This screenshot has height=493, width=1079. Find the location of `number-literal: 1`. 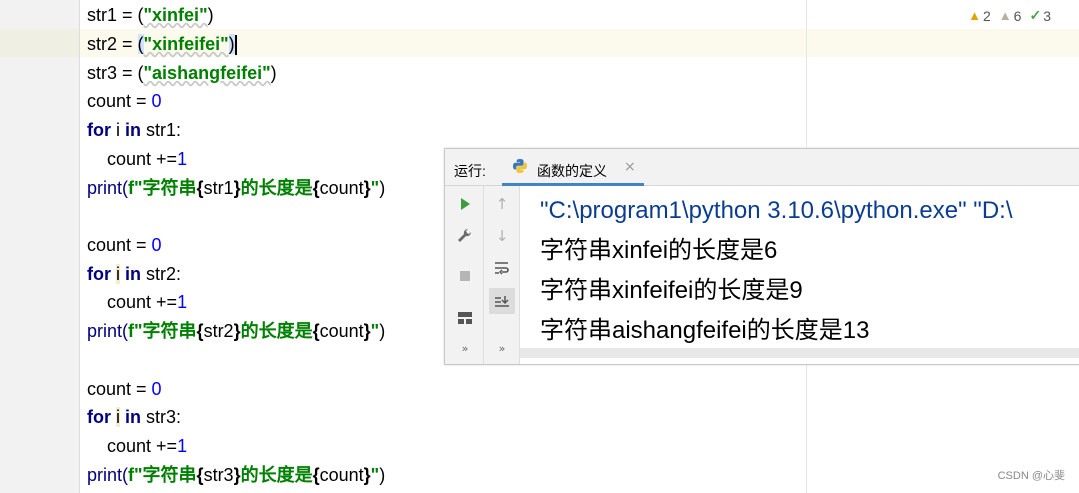

number-literal: 1 is located at coordinates (182, 159).